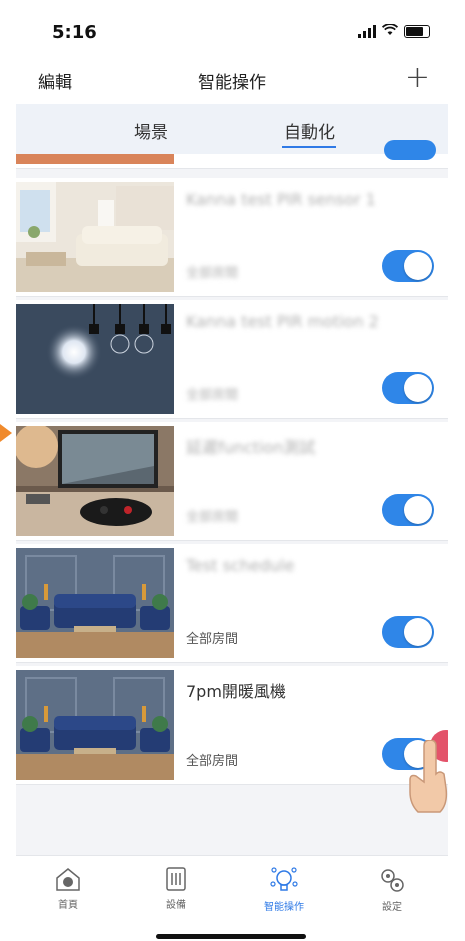 Image resolution: width=465 pixels, height=941 pixels. What do you see at coordinates (410, 150) in the screenshot?
I see `partial-toggle` at bounding box center [410, 150].